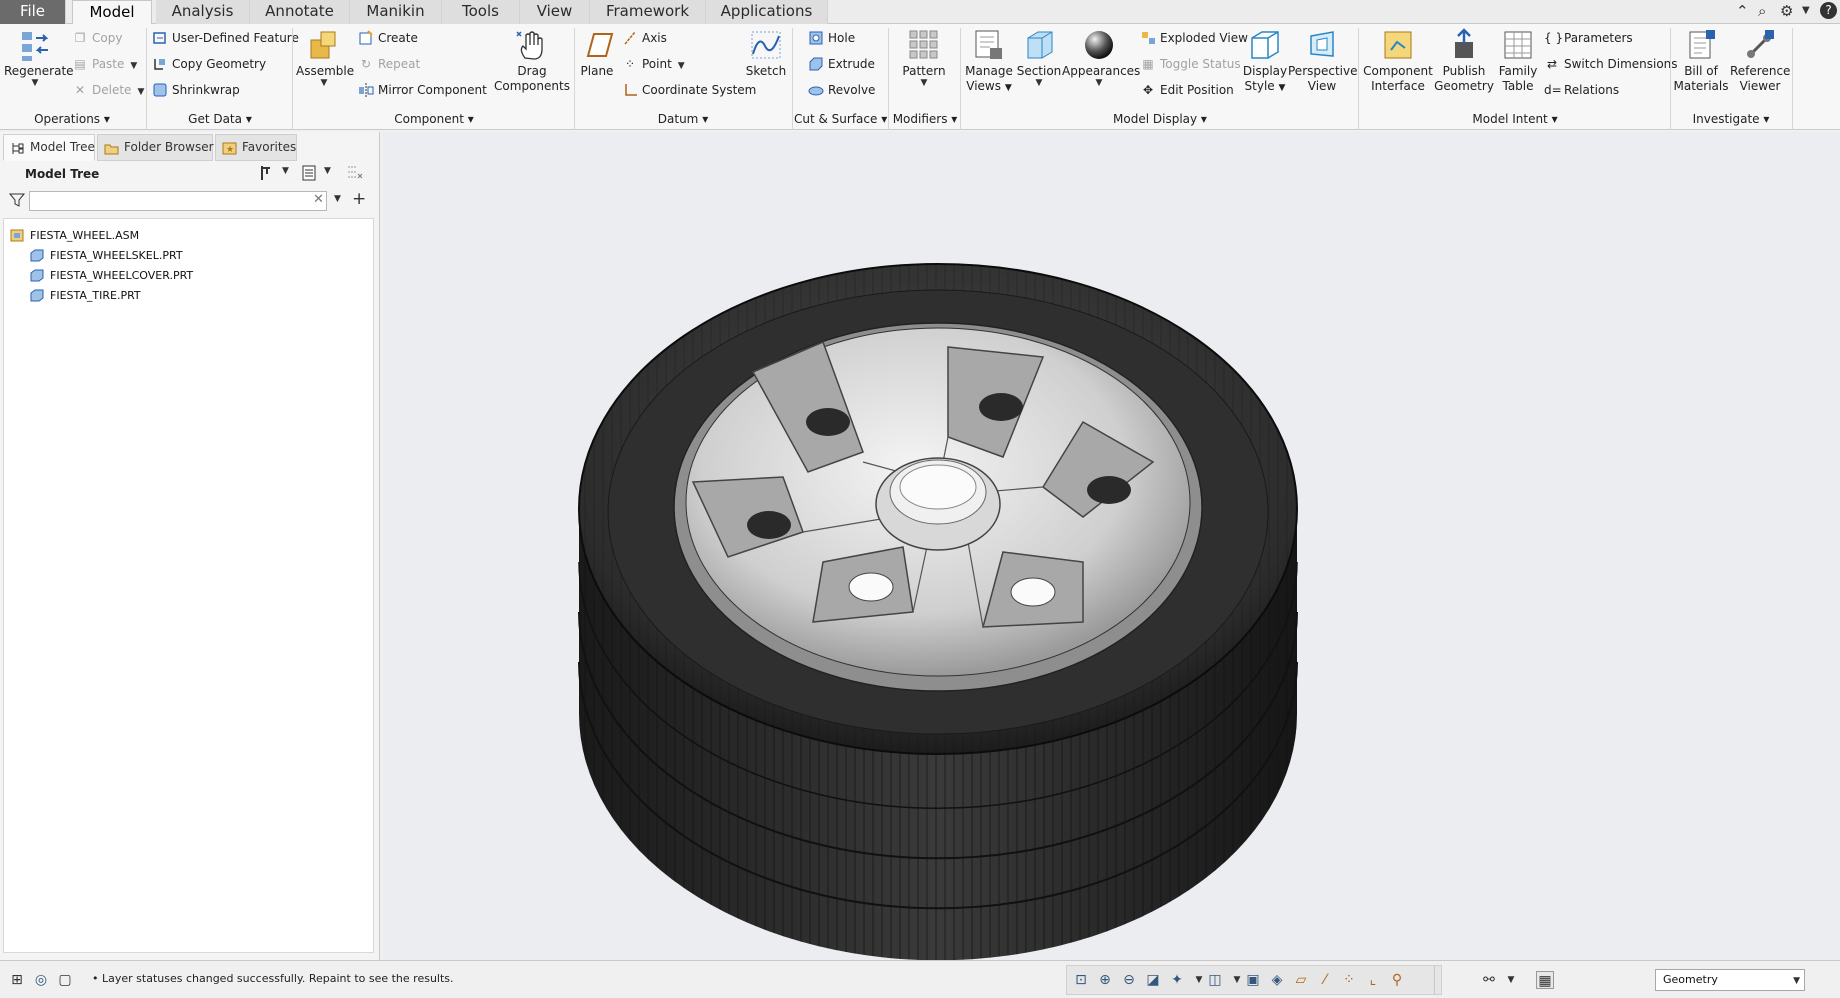  What do you see at coordinates (924, 58) in the screenshot?
I see `pattern-button: Pattern ▼` at bounding box center [924, 58].